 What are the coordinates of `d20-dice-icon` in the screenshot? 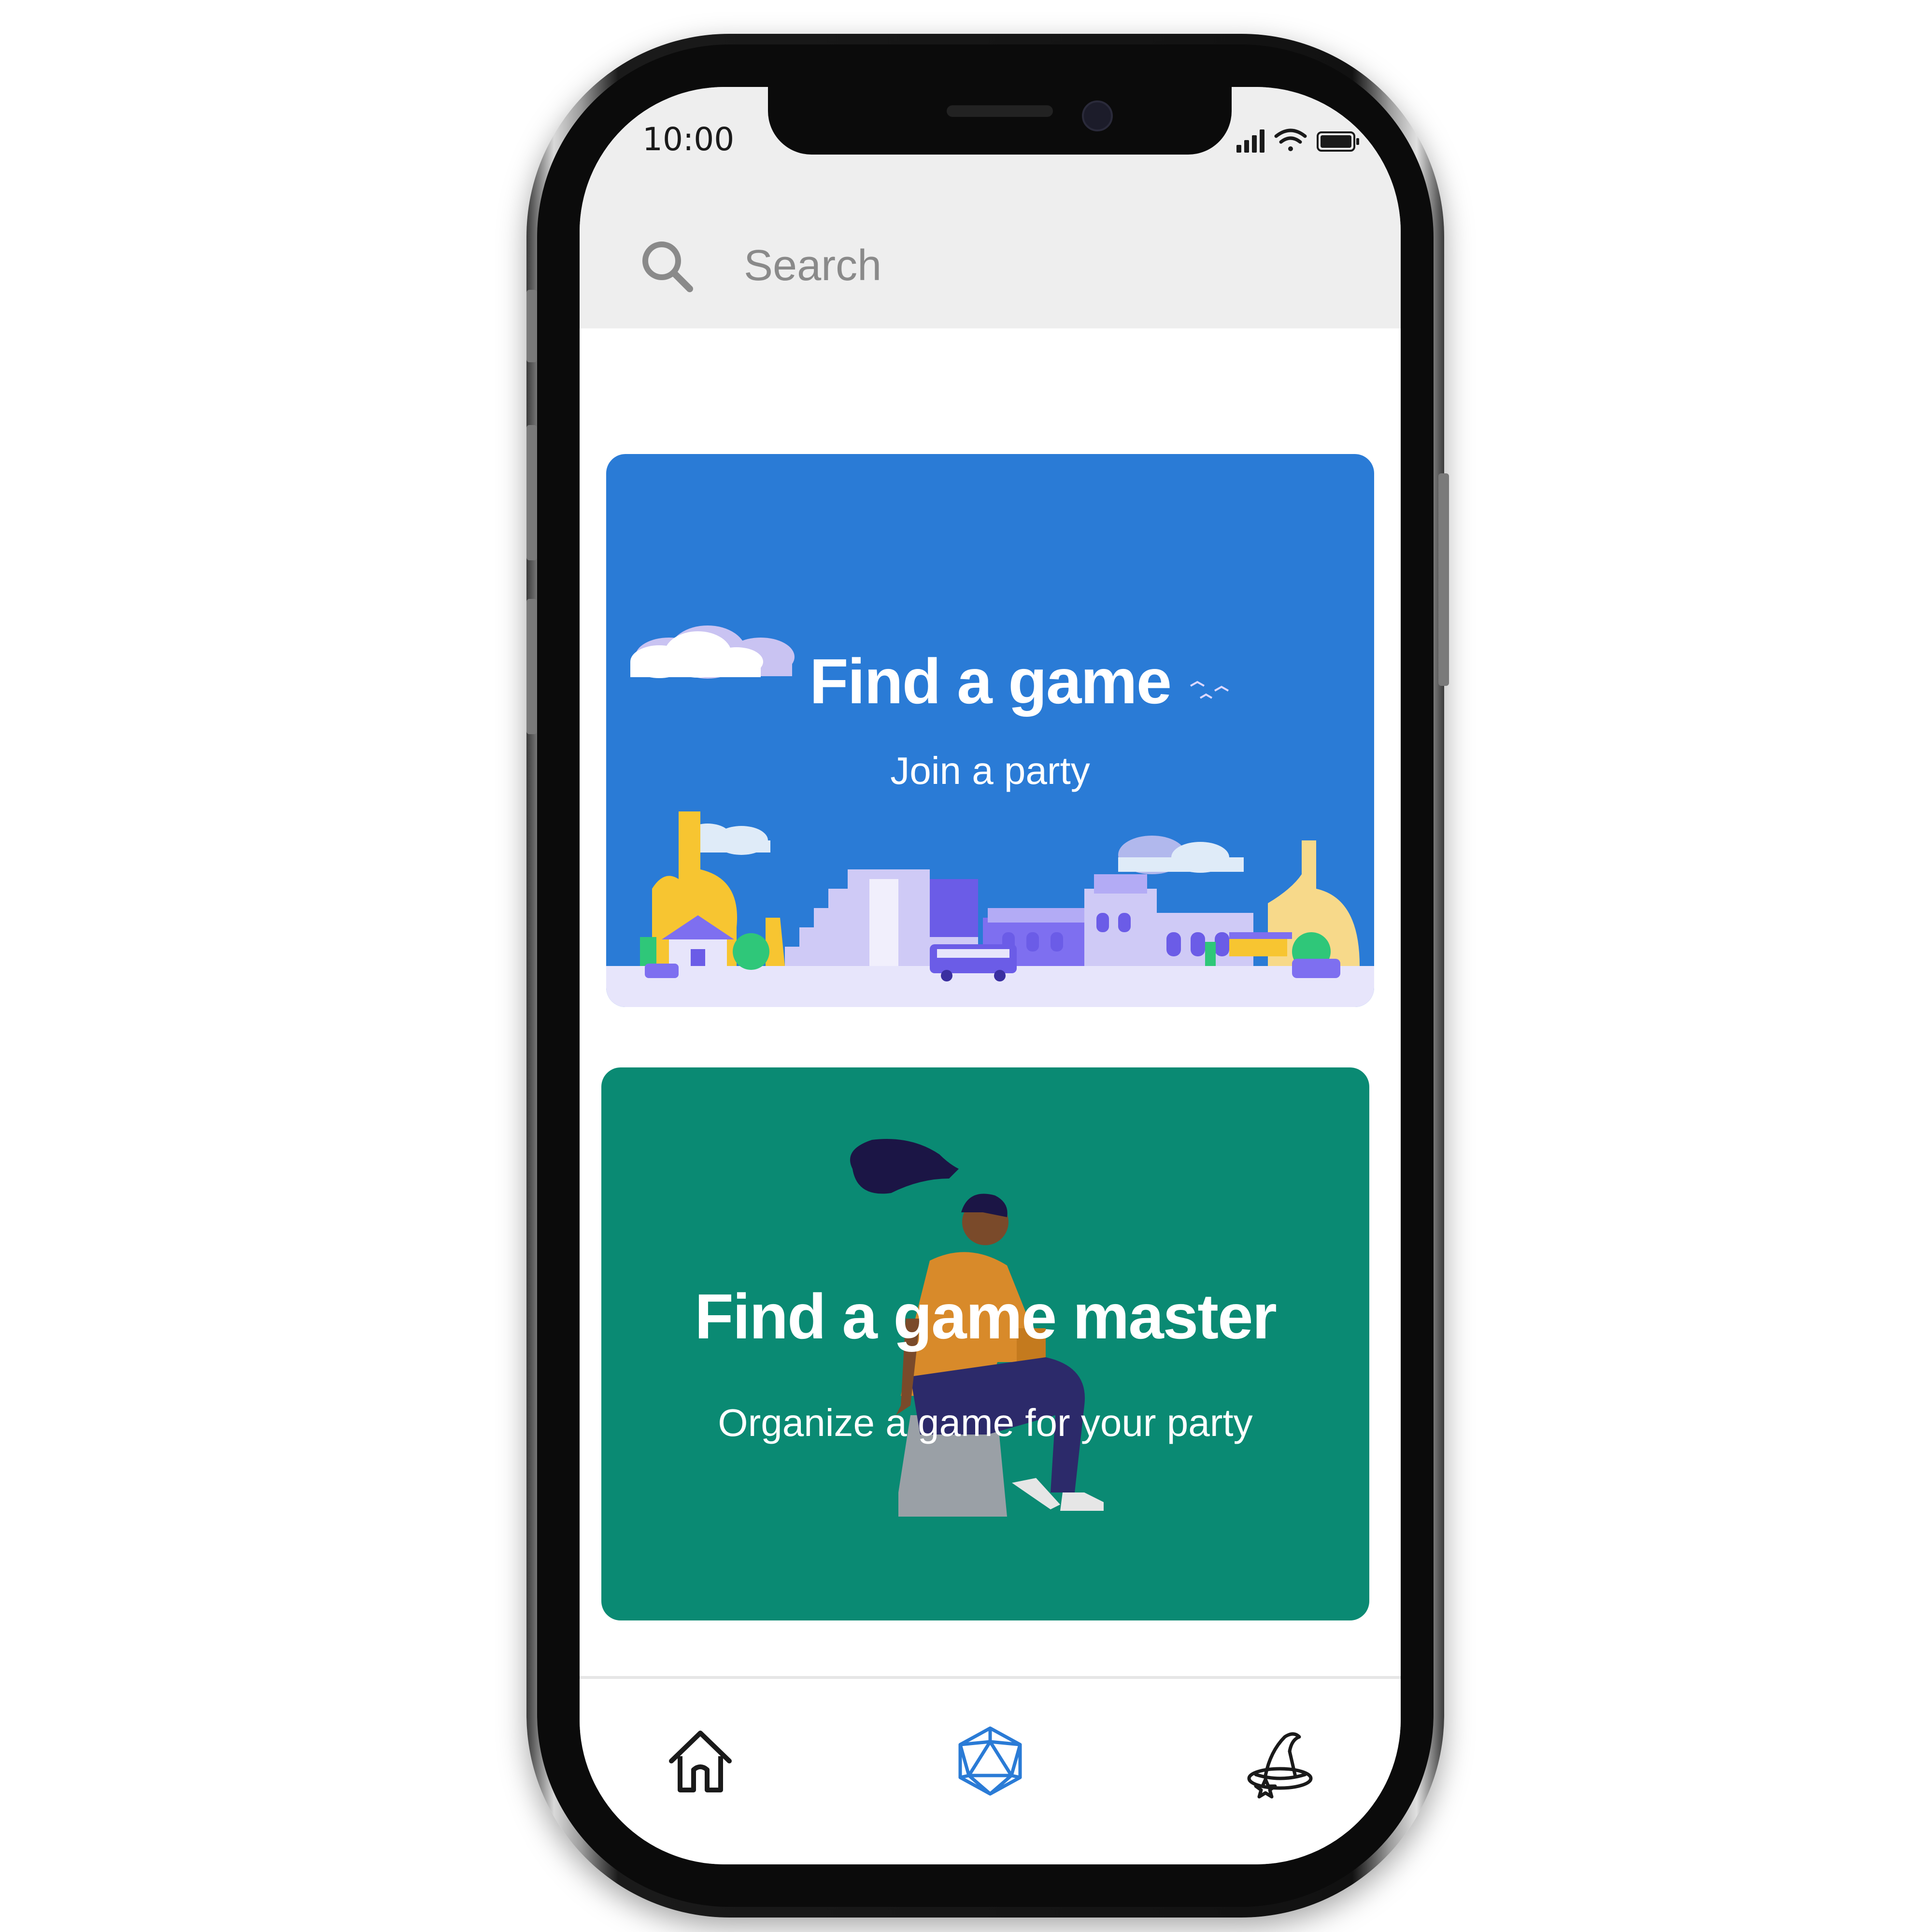 It's located at (990, 1761).